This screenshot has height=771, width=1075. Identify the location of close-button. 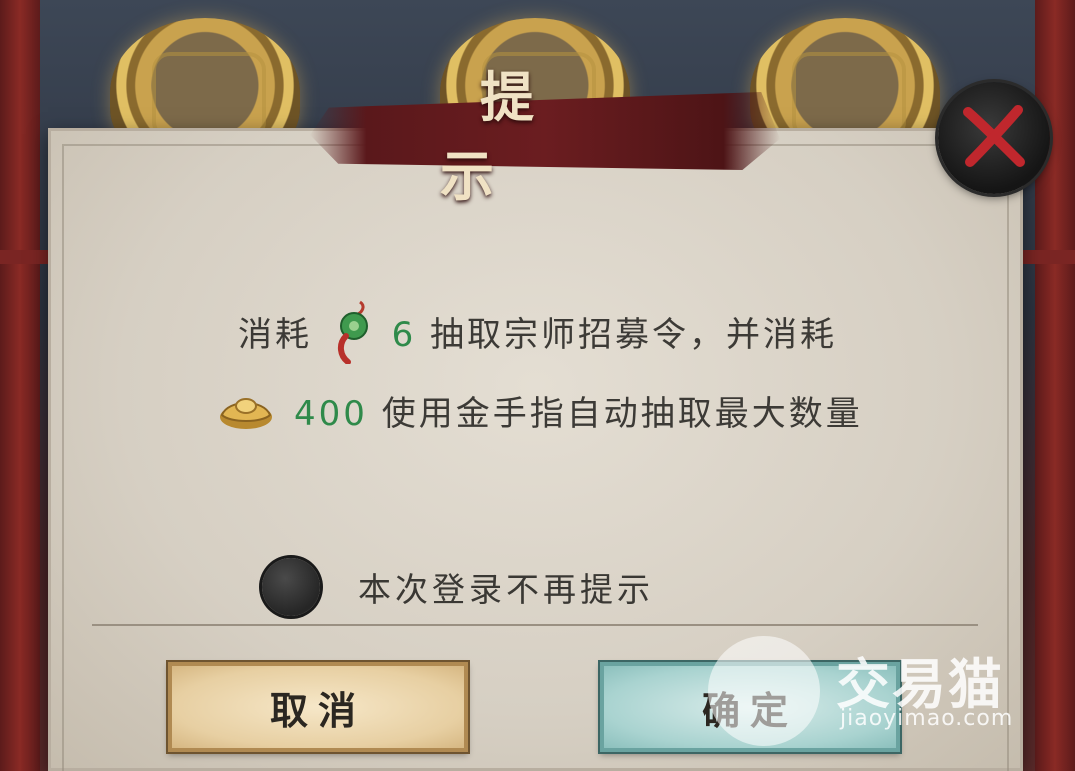
(994, 138).